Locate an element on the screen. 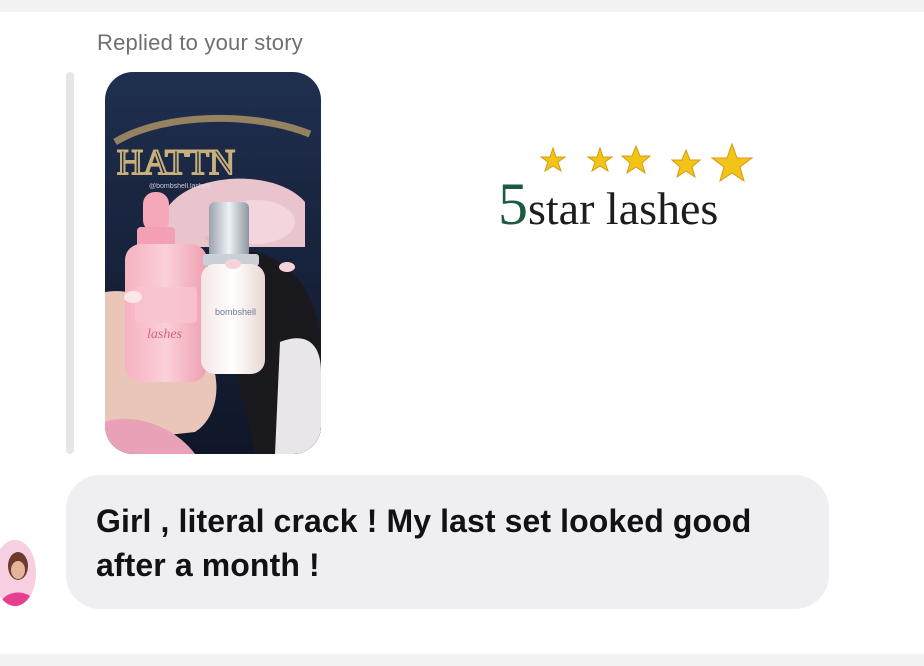 The image size is (924, 666). story-overlay-handle: @bombshell.lashes is located at coordinates (180, 186).